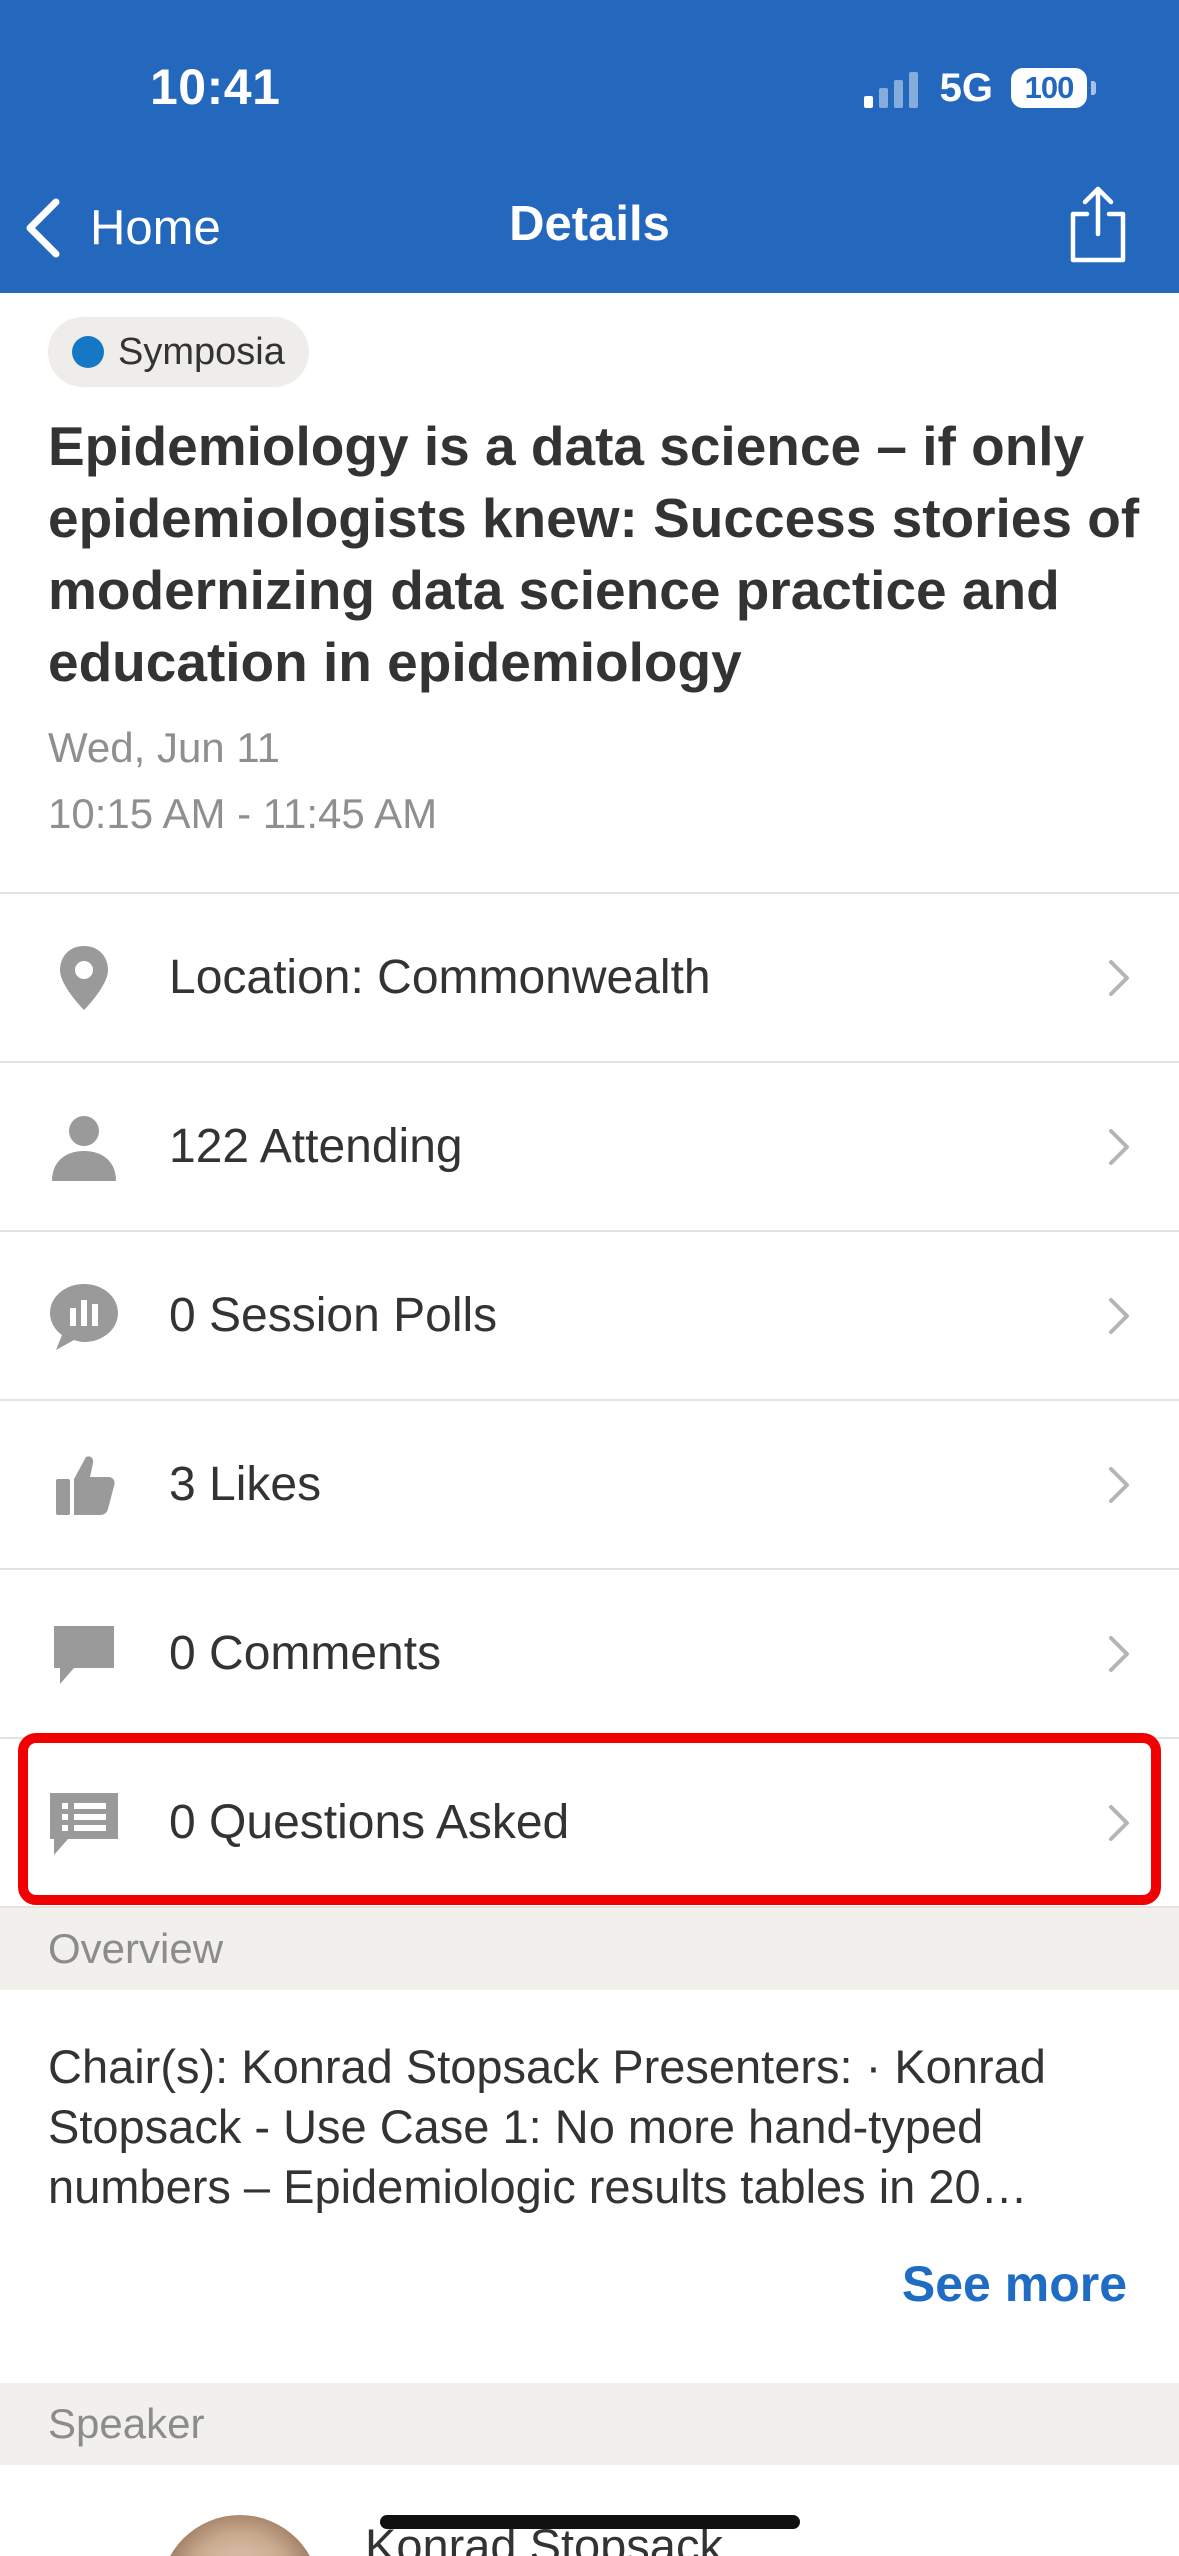 Image resolution: width=1179 pixels, height=2556 pixels. I want to click on attending-row: 122 Attending, so click(589, 1147).